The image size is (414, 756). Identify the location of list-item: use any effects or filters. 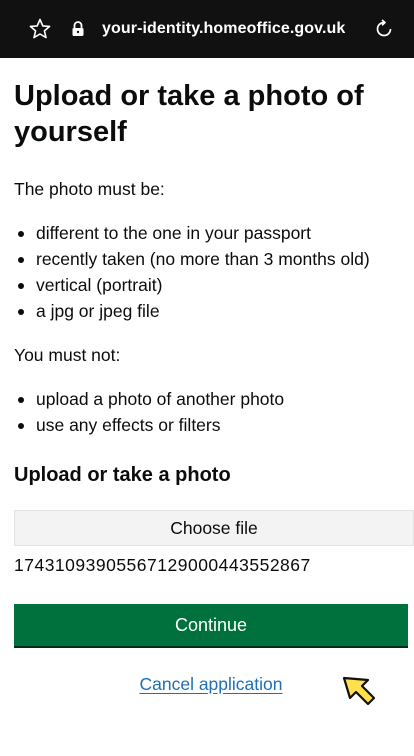
(210, 425).